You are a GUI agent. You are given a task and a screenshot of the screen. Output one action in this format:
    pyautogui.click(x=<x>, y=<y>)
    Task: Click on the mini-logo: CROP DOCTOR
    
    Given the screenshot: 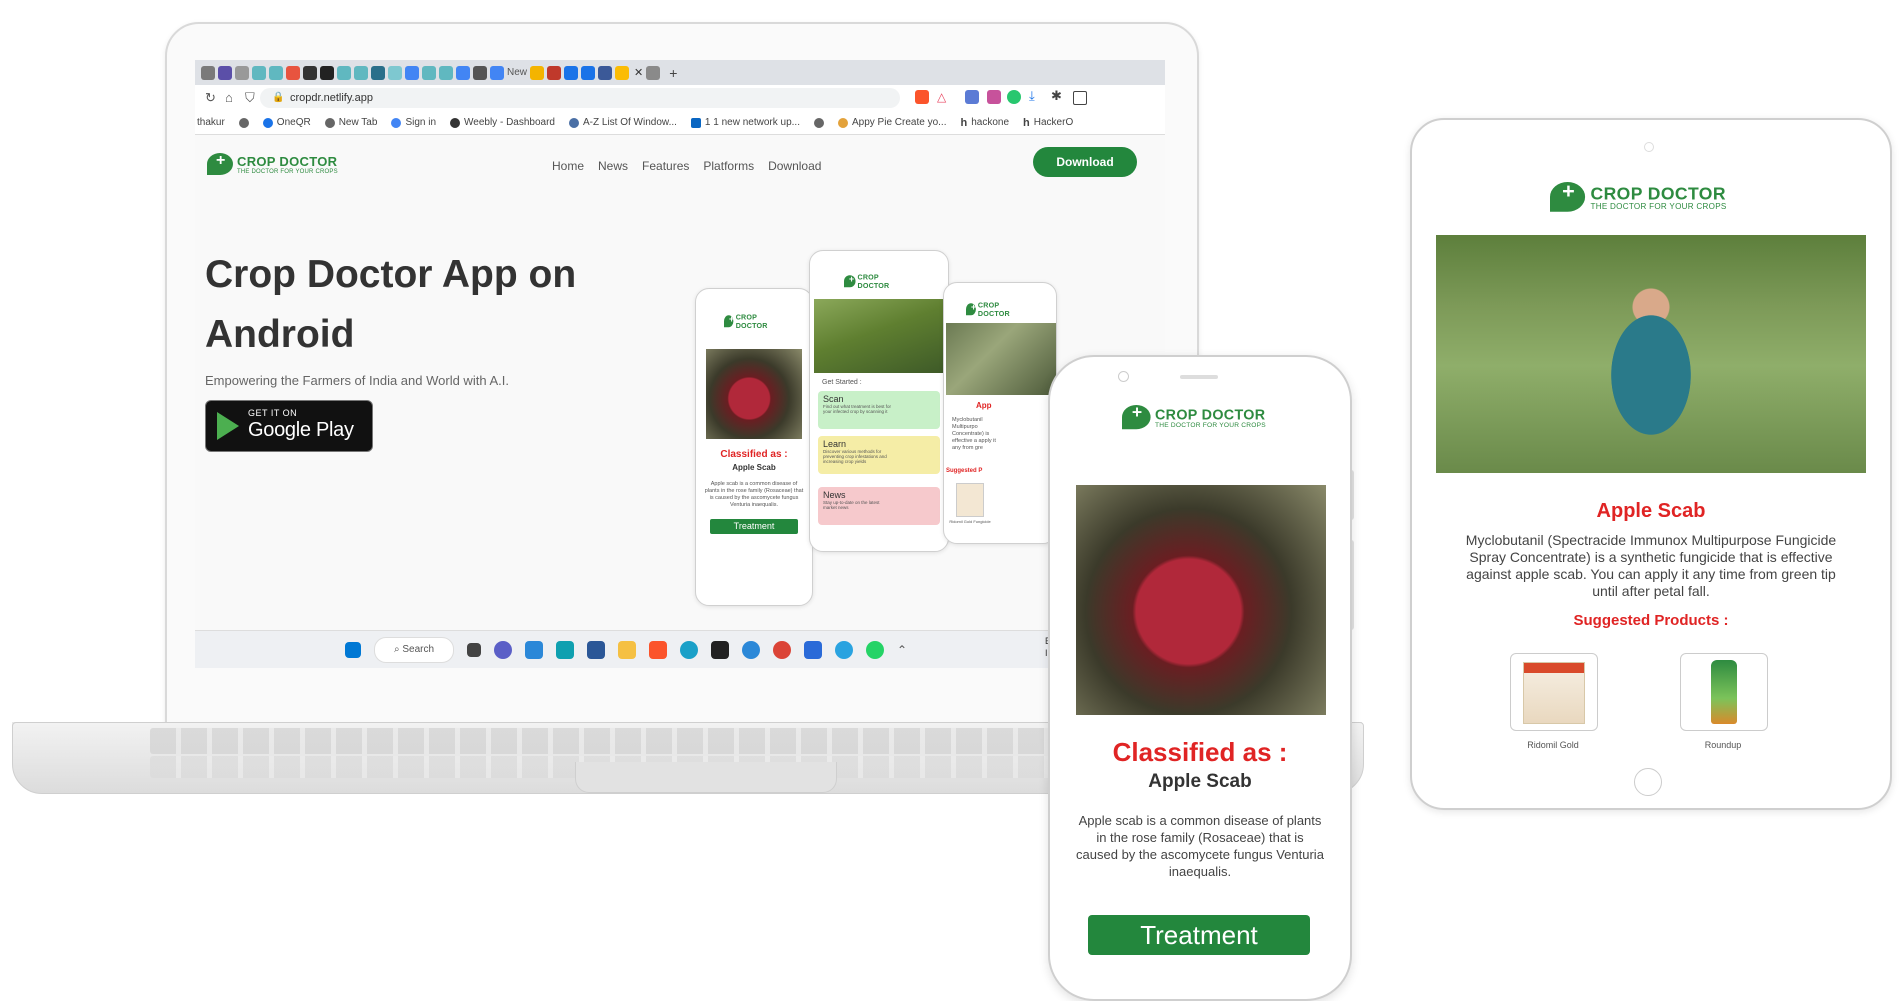 What is the action you would take?
    pyautogui.click(x=991, y=309)
    